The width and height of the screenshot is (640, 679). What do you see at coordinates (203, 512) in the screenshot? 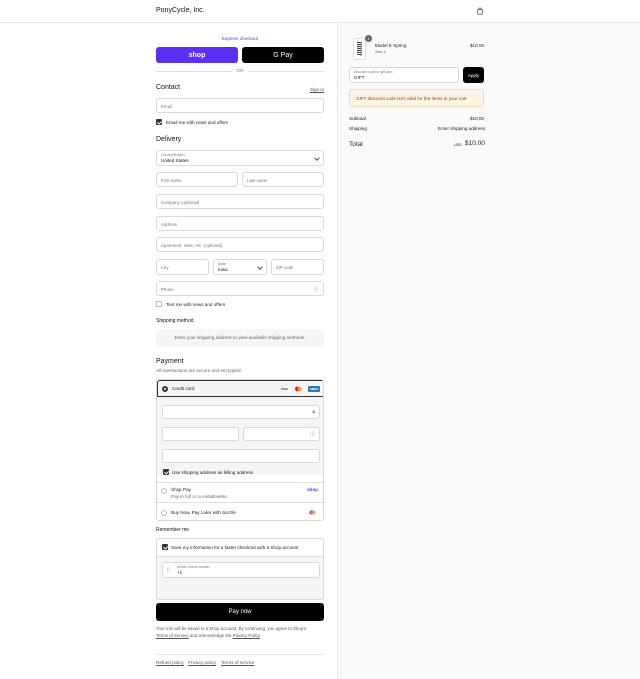
I see `sezzle-label: Buy Now, Pay Later with Sezzle` at bounding box center [203, 512].